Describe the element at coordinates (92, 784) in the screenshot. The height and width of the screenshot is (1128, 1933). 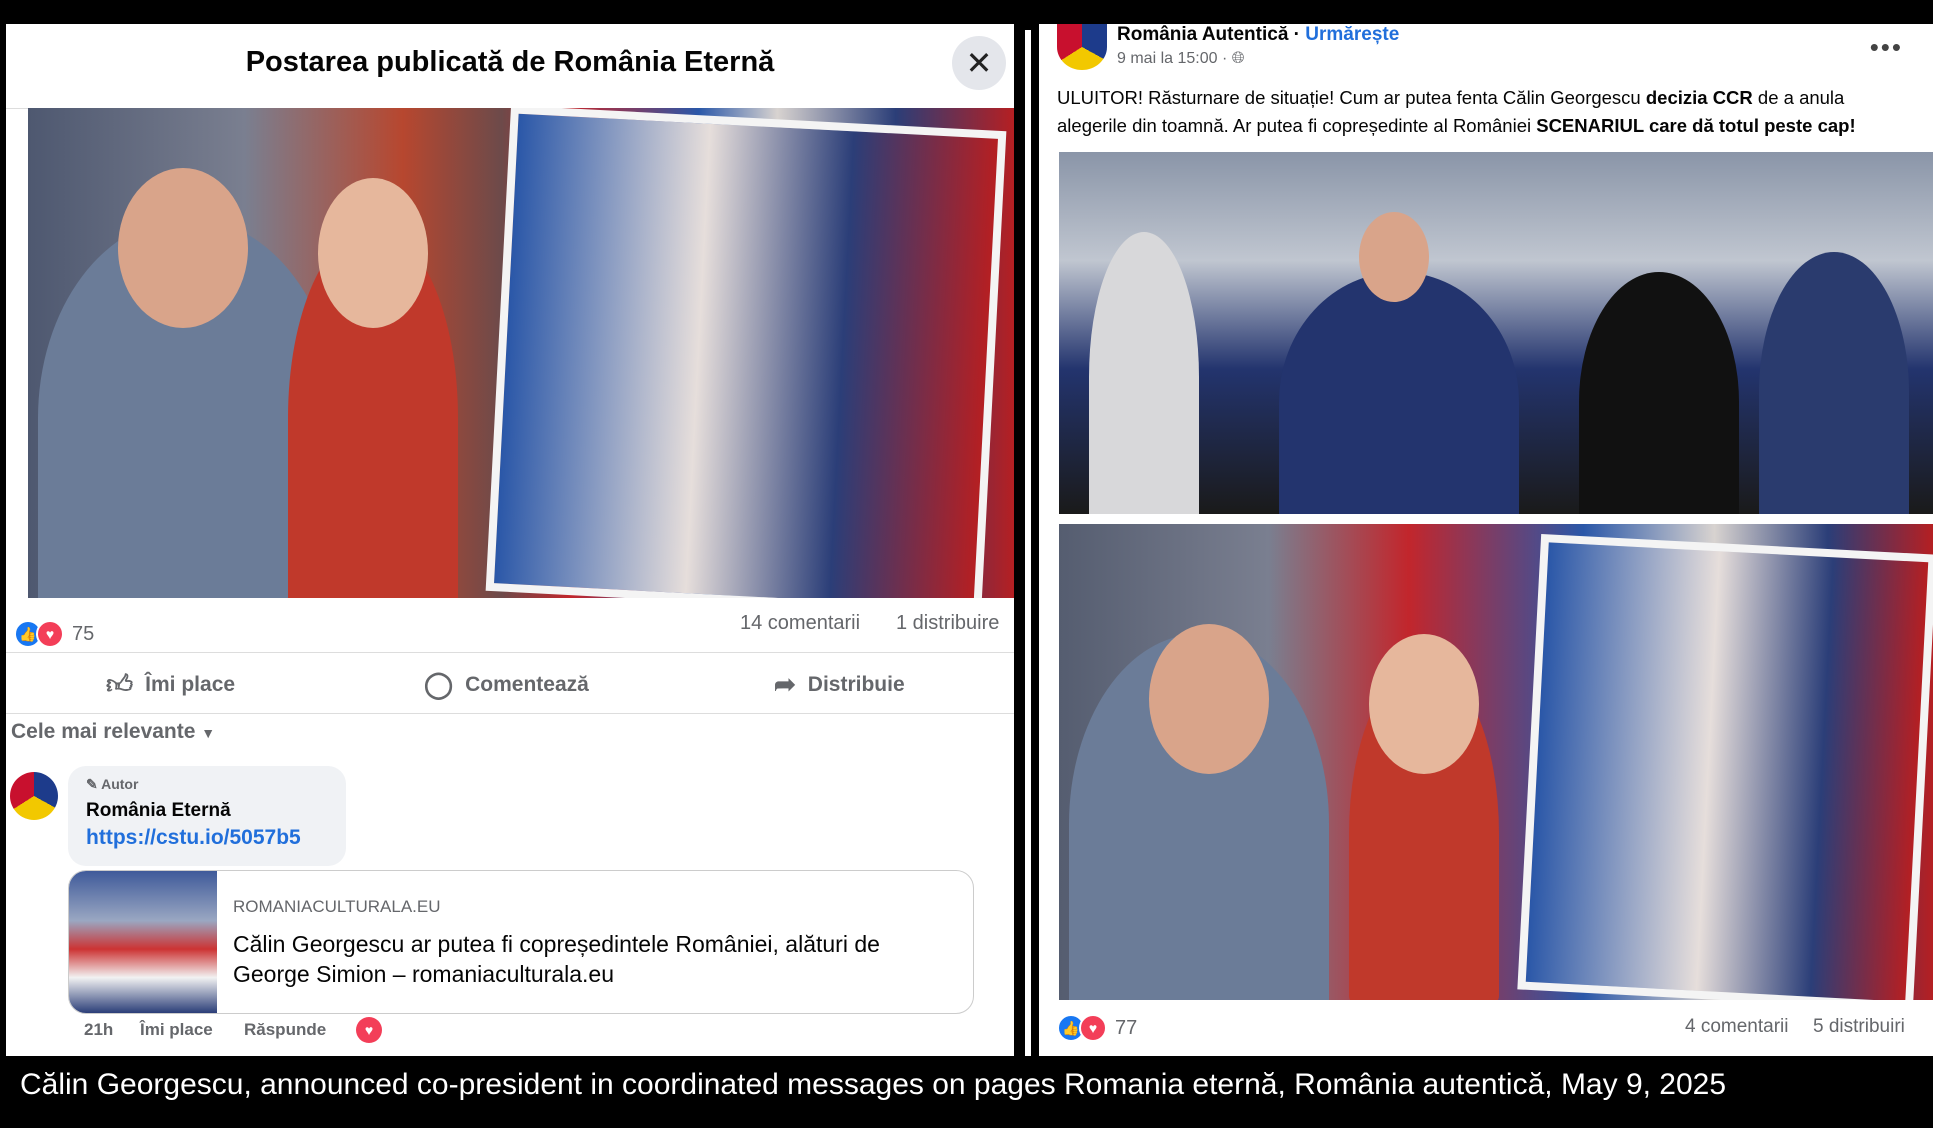
I see `pencil-icon: ✎` at that location.